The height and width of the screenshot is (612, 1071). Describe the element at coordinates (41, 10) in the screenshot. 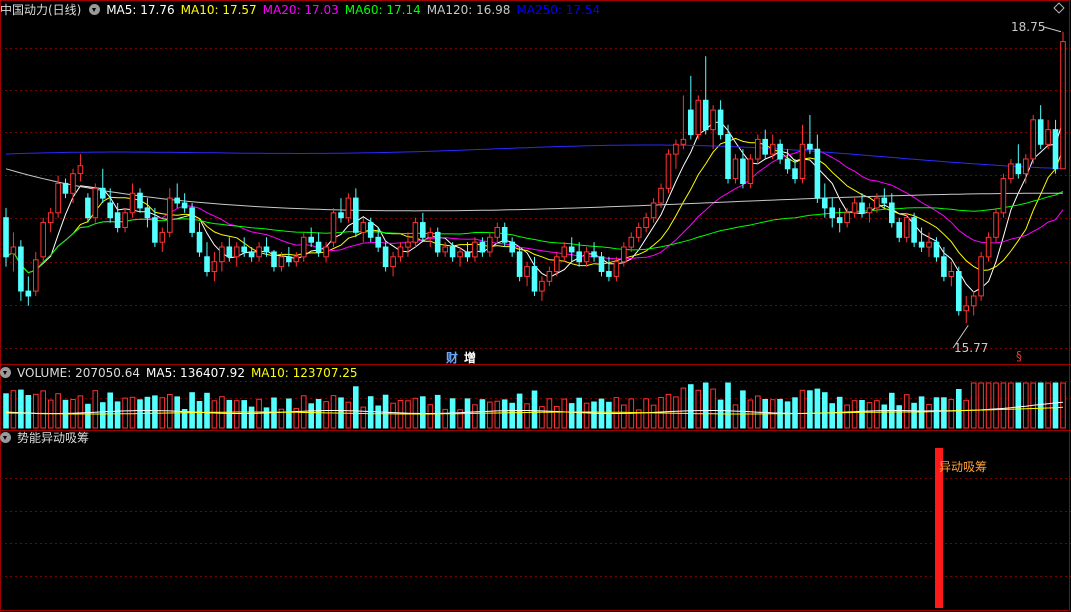

I see `stock-title: 中国动力(日线)` at that location.